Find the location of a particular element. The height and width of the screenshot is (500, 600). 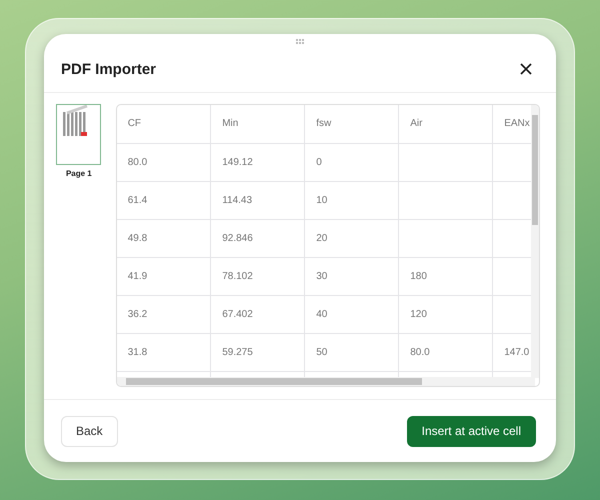

table-cell: 114.43 is located at coordinates (257, 200).